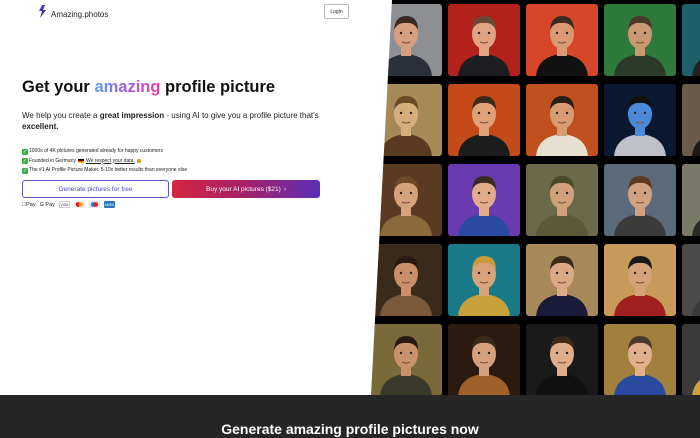 Image resolution: width=700 pixels, height=438 pixels. Describe the element at coordinates (80, 14) in the screenshot. I see `brand-name: Amazing.photos` at that location.